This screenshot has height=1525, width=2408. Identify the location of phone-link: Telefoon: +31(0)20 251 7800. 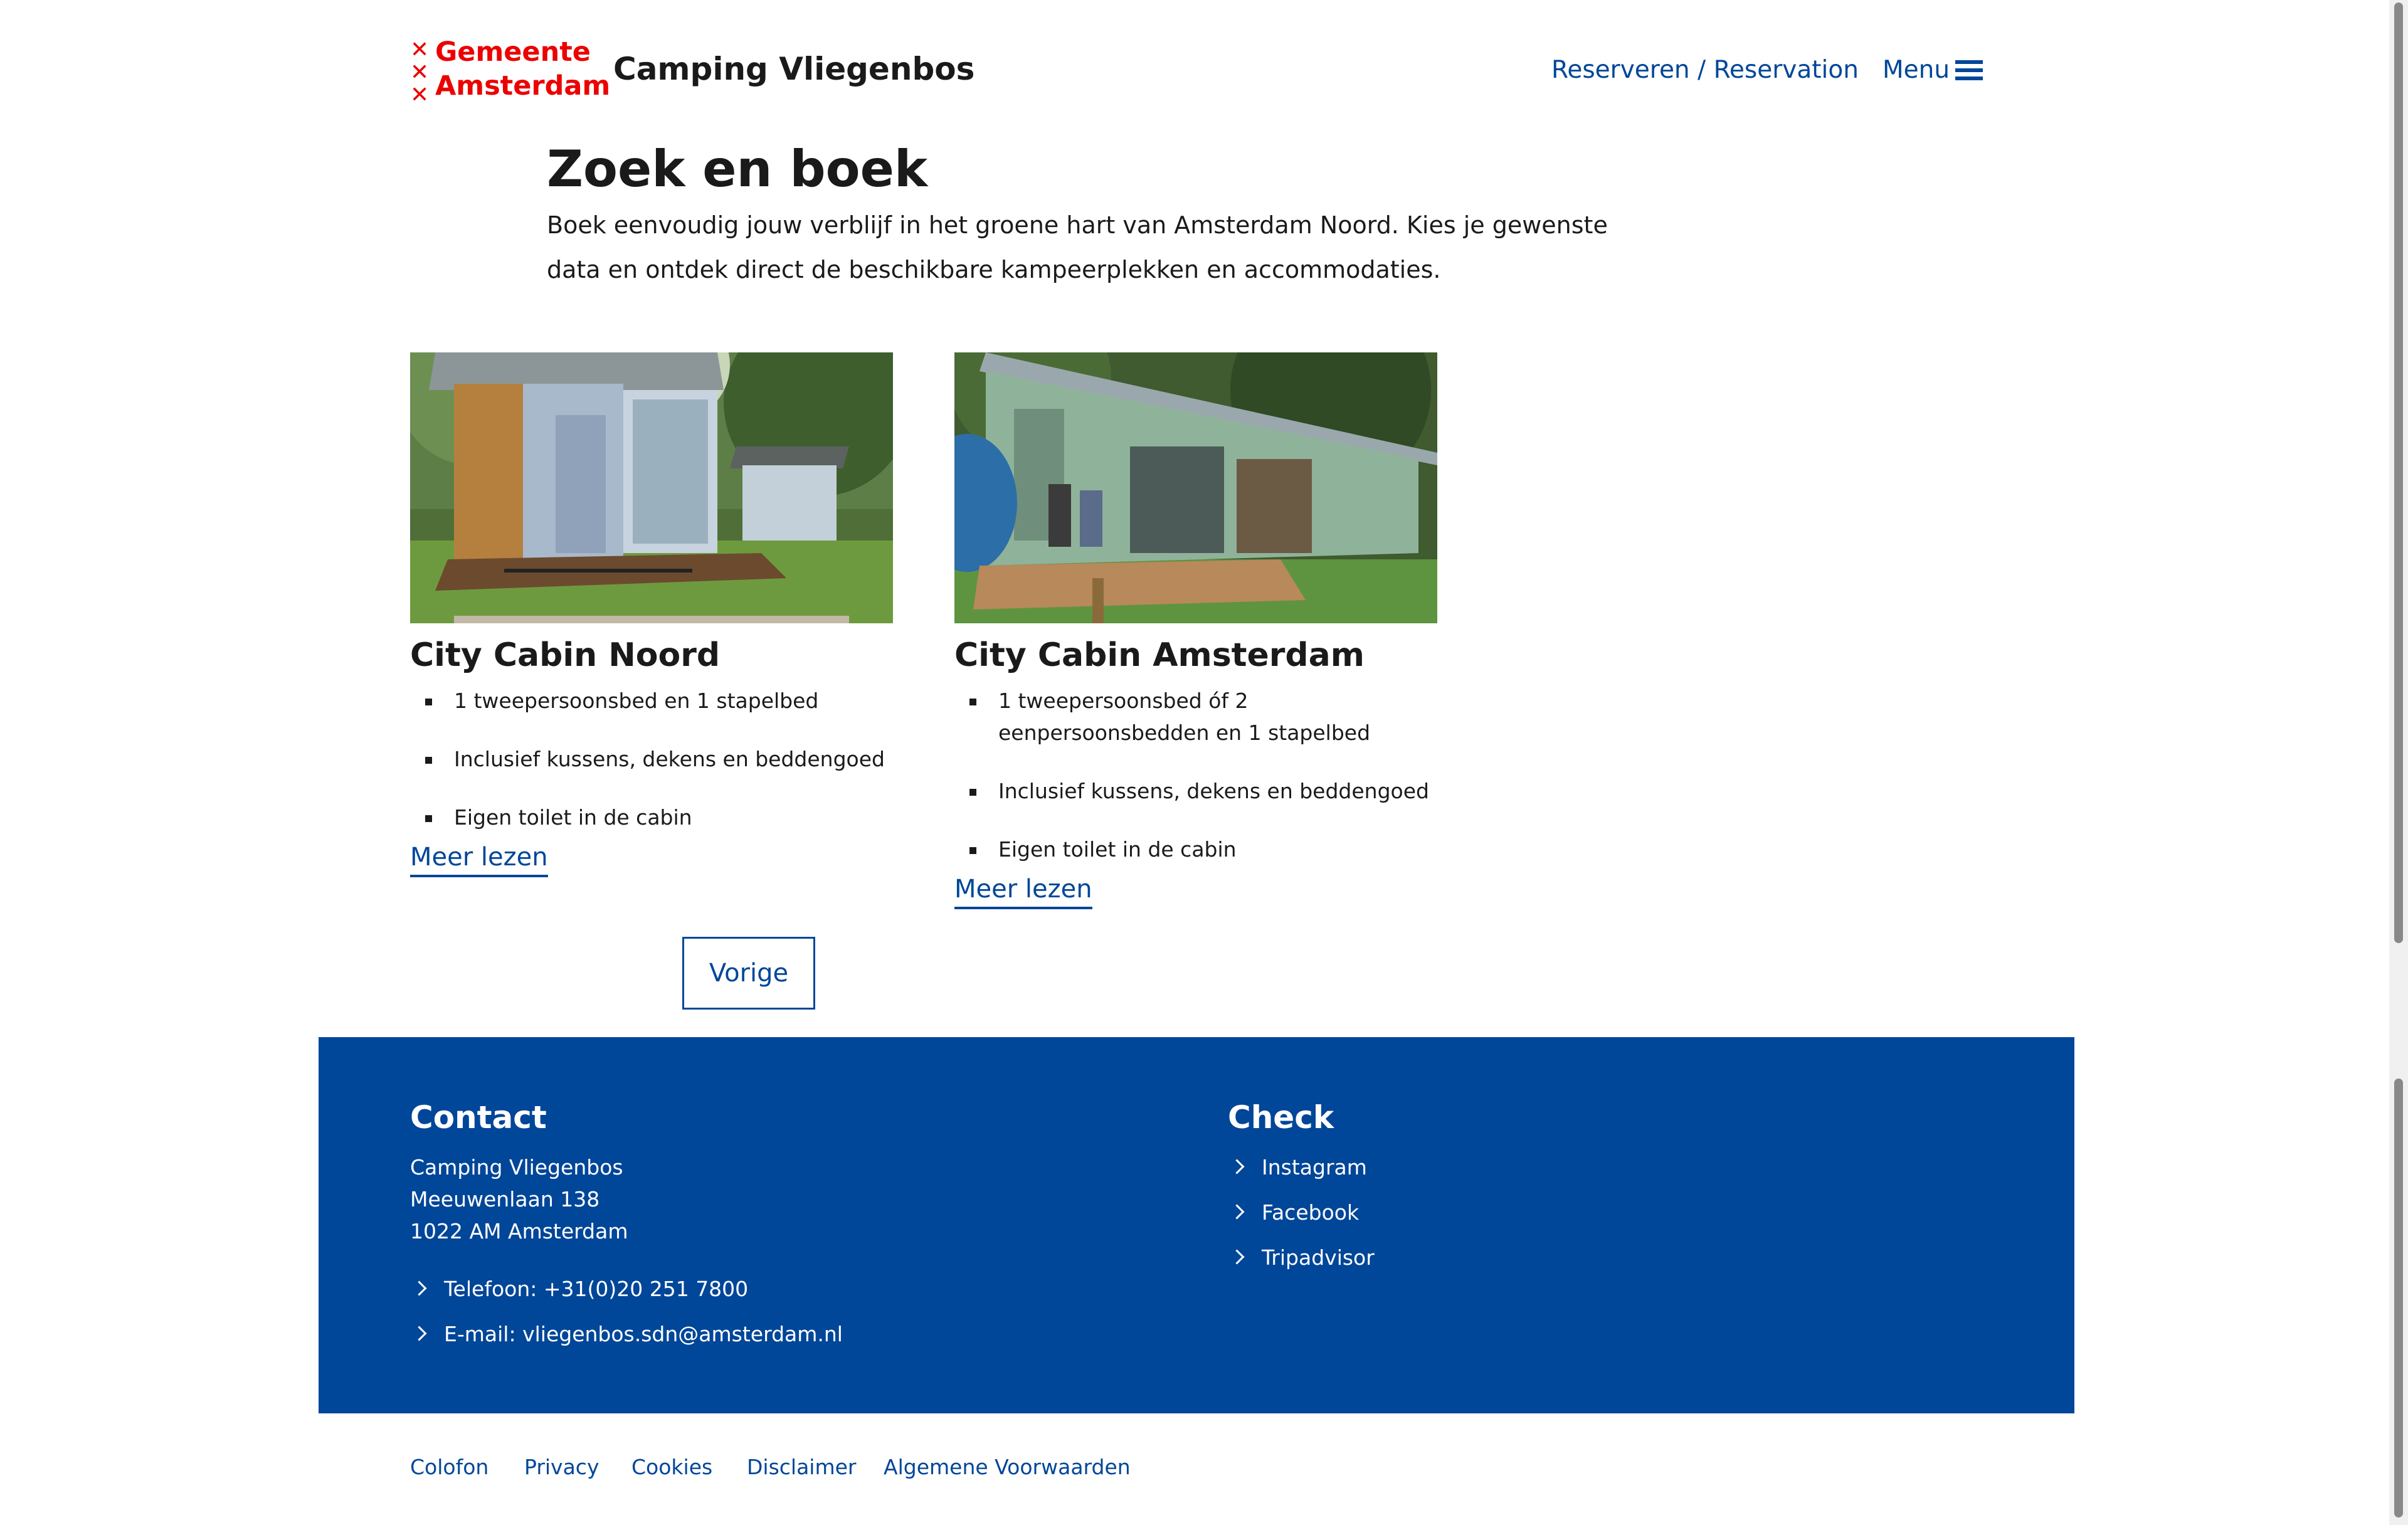
(579, 1289).